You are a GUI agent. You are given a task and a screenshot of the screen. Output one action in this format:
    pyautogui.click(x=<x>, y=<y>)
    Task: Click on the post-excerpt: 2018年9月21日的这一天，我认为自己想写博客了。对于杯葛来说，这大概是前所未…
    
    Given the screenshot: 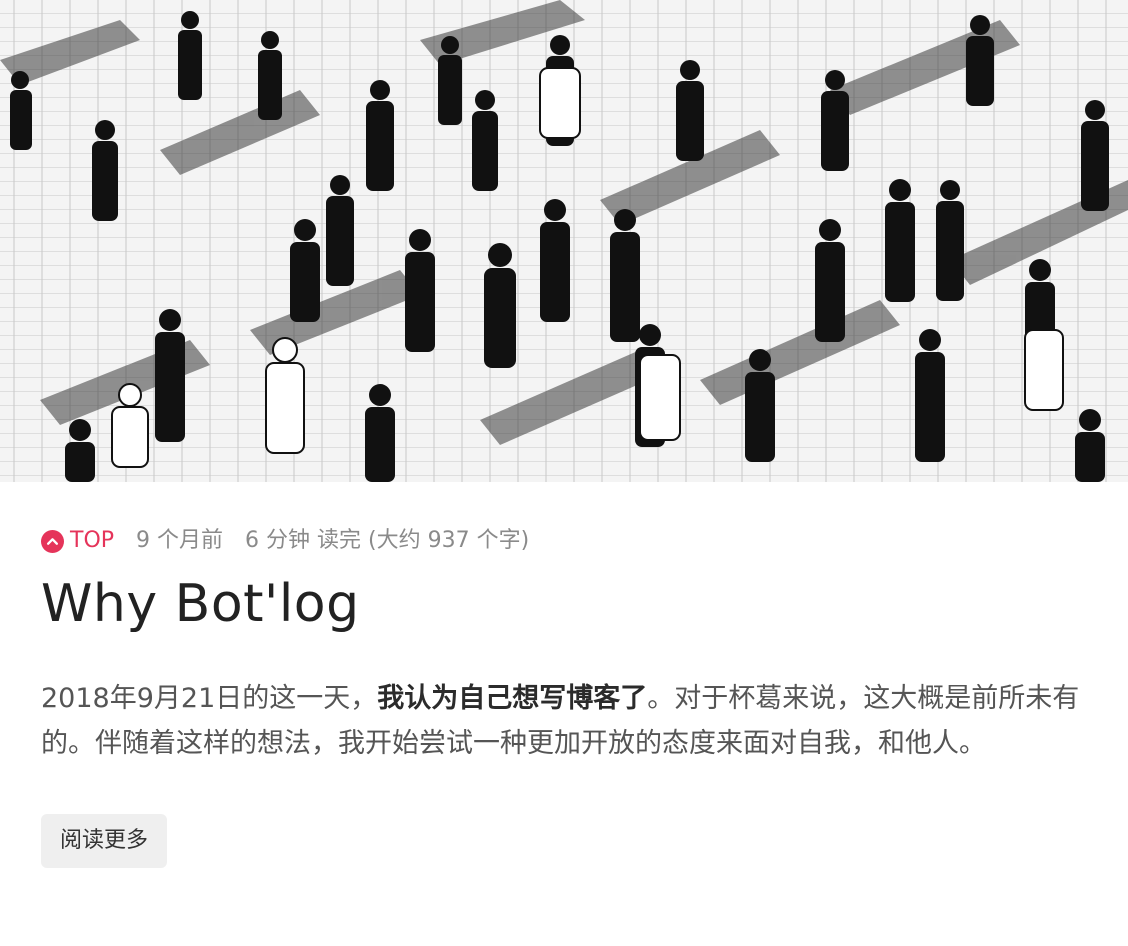 What is the action you would take?
    pyautogui.click(x=563, y=721)
    